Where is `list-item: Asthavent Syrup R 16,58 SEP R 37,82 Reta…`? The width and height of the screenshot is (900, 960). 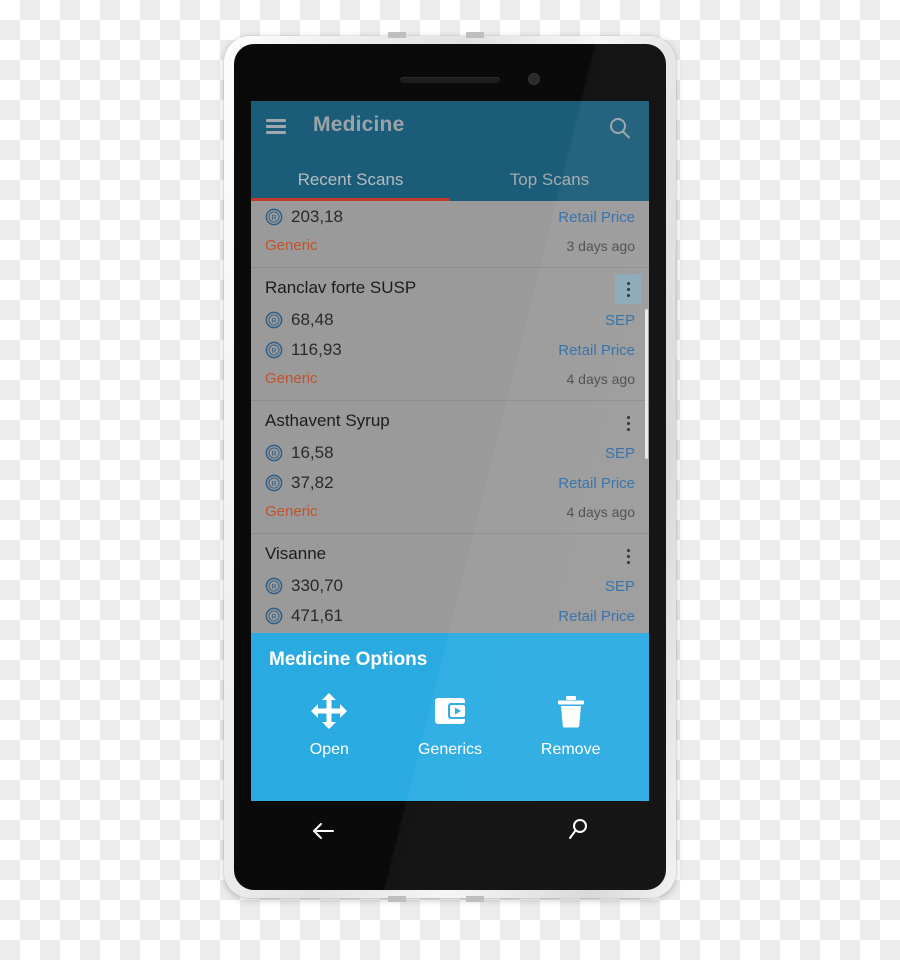 list-item: Asthavent Syrup R 16,58 SEP R 37,82 Reta… is located at coordinates (450, 467).